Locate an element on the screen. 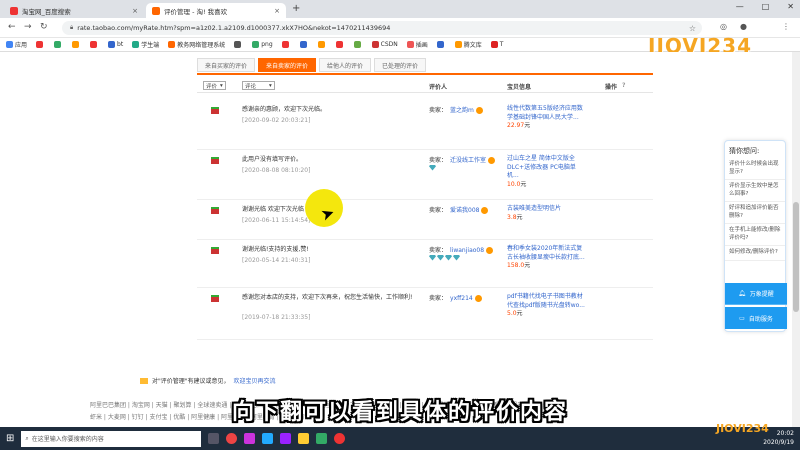  bookmark-item: png is located at coordinates (262, 44).